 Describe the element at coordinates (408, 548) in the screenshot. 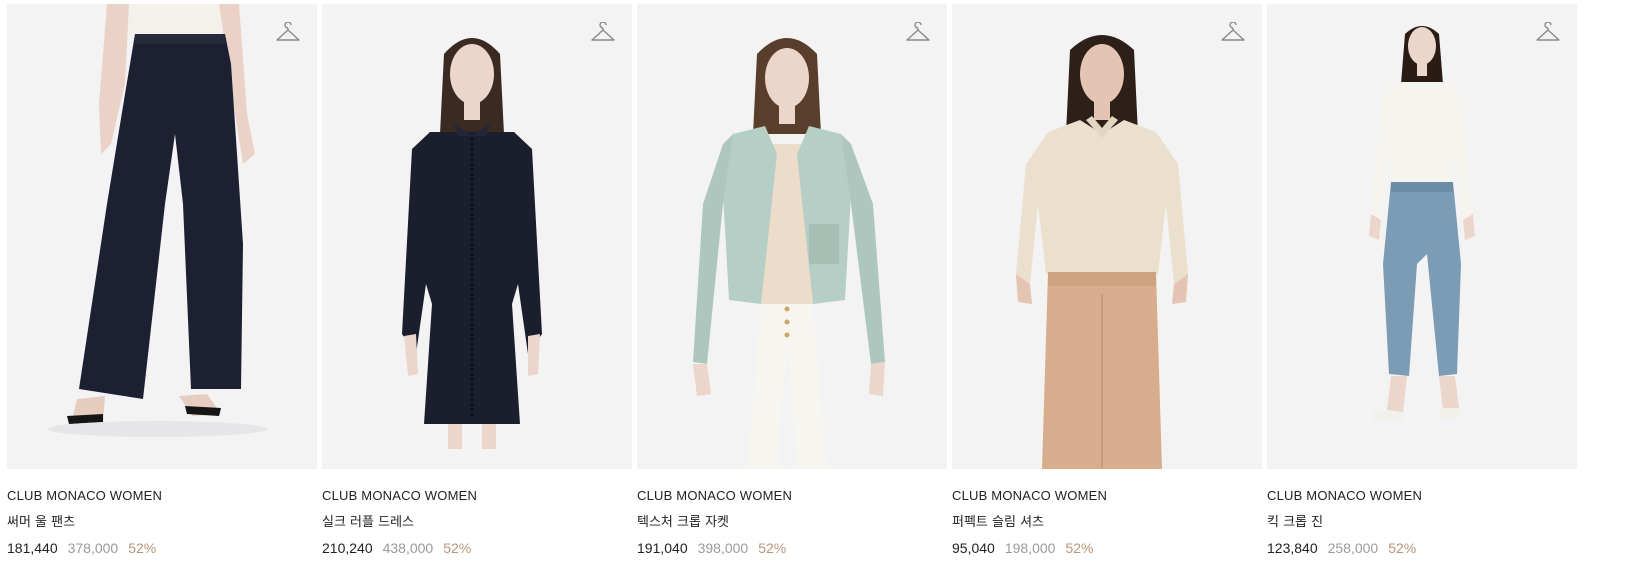

I see `original-price: 438,000` at that location.